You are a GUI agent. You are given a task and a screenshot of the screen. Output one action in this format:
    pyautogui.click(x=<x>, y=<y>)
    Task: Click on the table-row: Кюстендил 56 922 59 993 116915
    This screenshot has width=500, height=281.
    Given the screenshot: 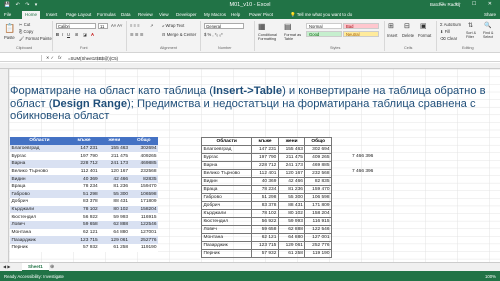 What is the action you would take?
    pyautogui.click(x=84, y=217)
    